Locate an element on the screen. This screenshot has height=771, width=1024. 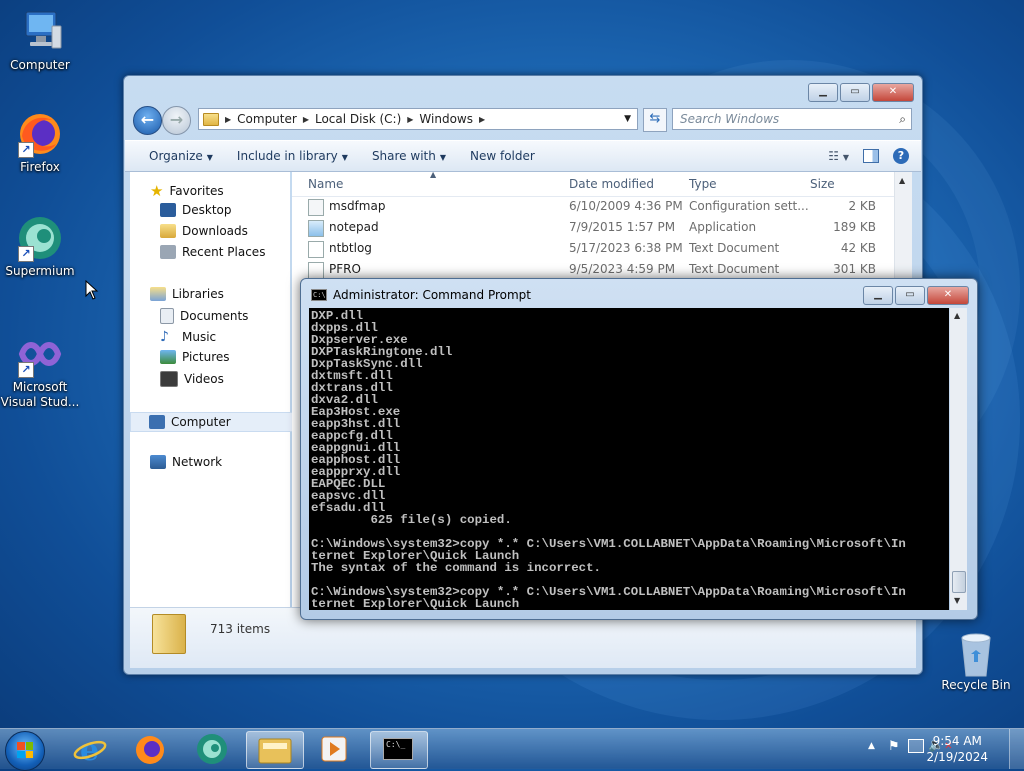
nav-libraries: Libraries is located at coordinates (187, 294).